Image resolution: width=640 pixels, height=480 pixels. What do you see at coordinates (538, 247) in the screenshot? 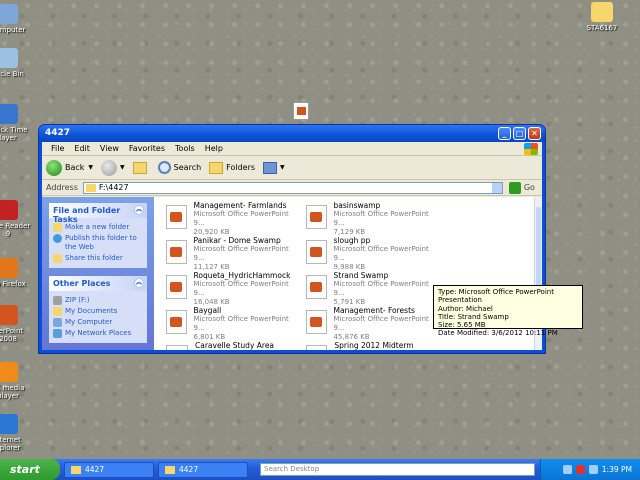
I see `scrollbar-thumb` at bounding box center [538, 247].